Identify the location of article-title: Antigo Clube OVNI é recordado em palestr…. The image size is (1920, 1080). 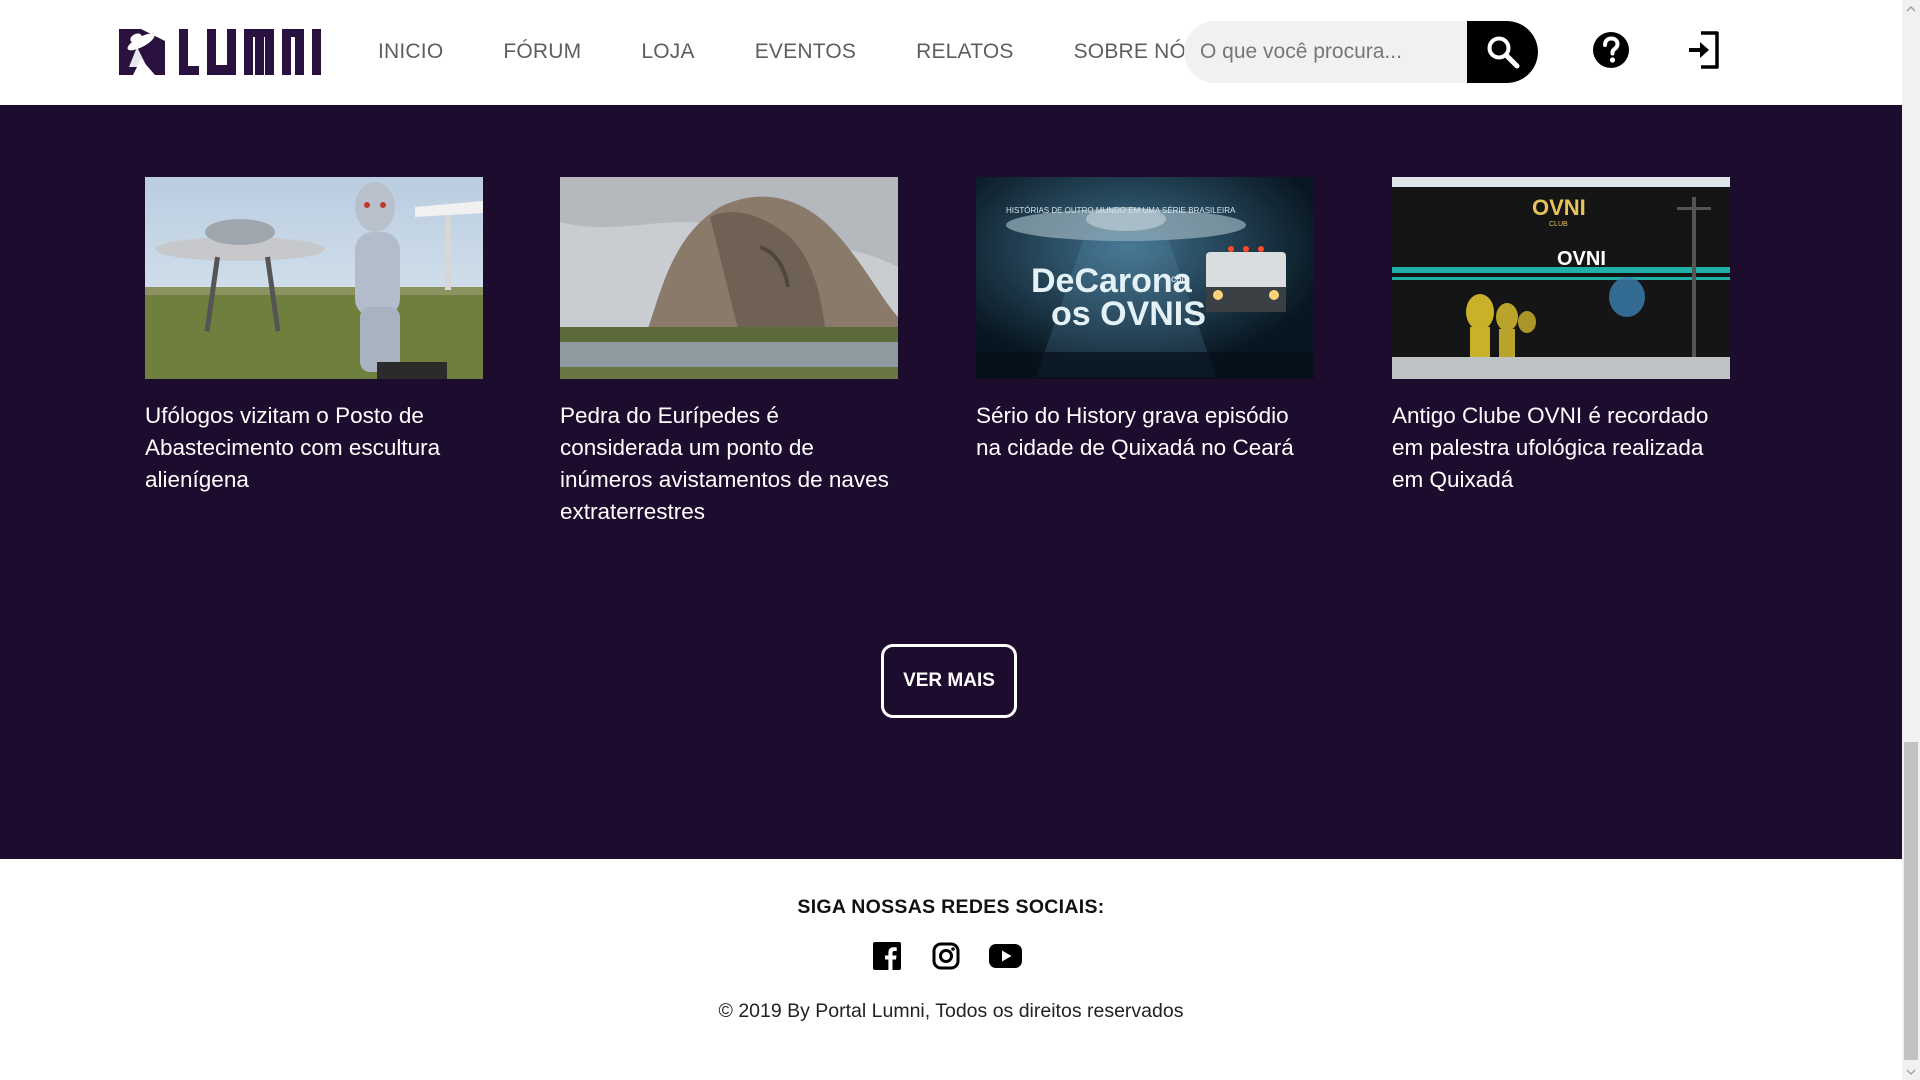
(1561, 448).